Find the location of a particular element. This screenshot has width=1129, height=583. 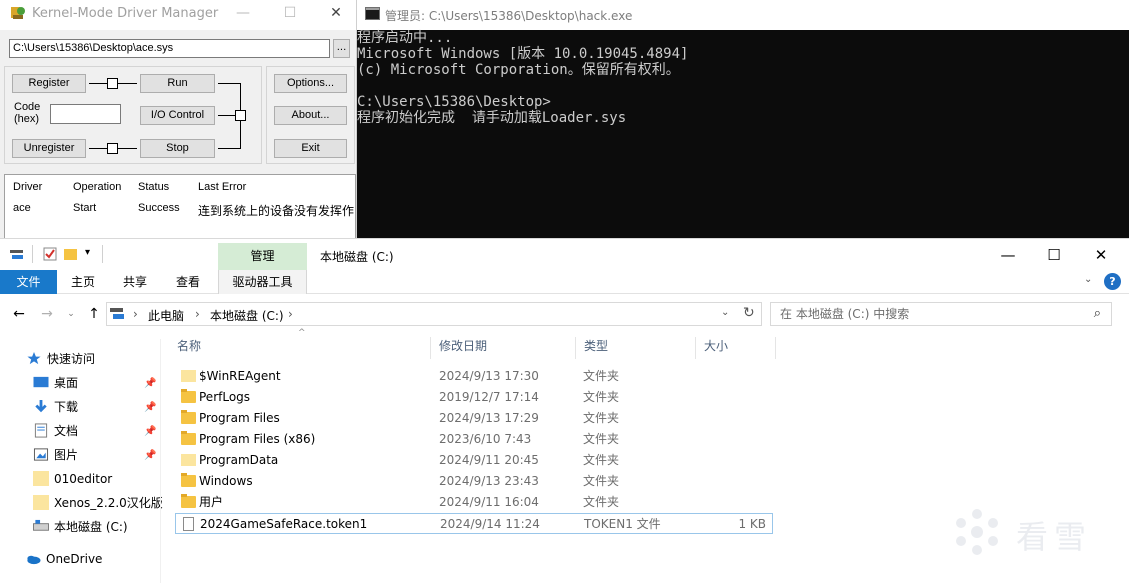

sidebar-item-label: 本地磁盘 (C:) is located at coordinates (91, 527).